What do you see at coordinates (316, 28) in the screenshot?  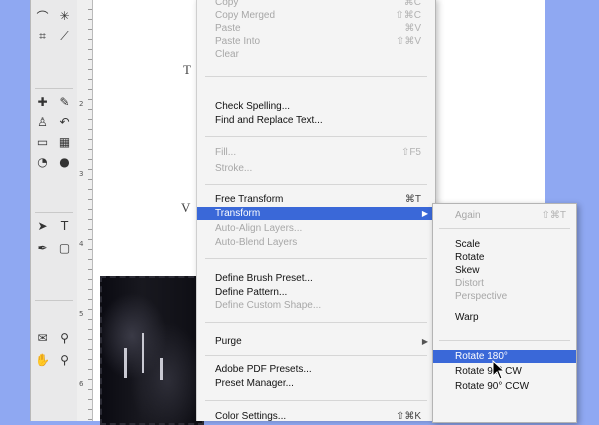 I see `menu-item-paste: Paste ⌘V` at bounding box center [316, 28].